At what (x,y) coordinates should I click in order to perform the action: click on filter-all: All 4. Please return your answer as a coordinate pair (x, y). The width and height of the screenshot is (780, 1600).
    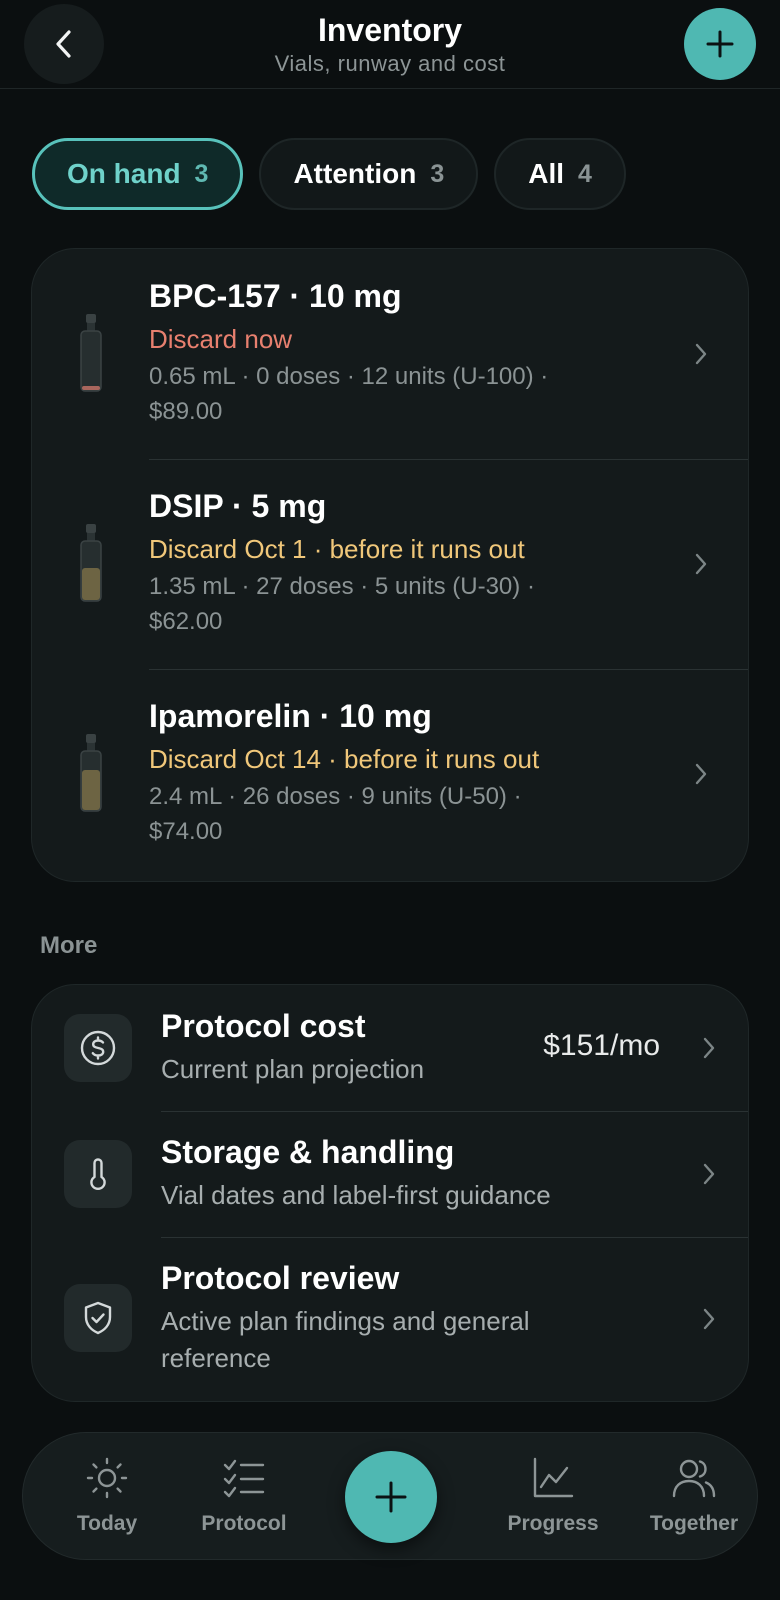
    Looking at the image, I should click on (560, 174).